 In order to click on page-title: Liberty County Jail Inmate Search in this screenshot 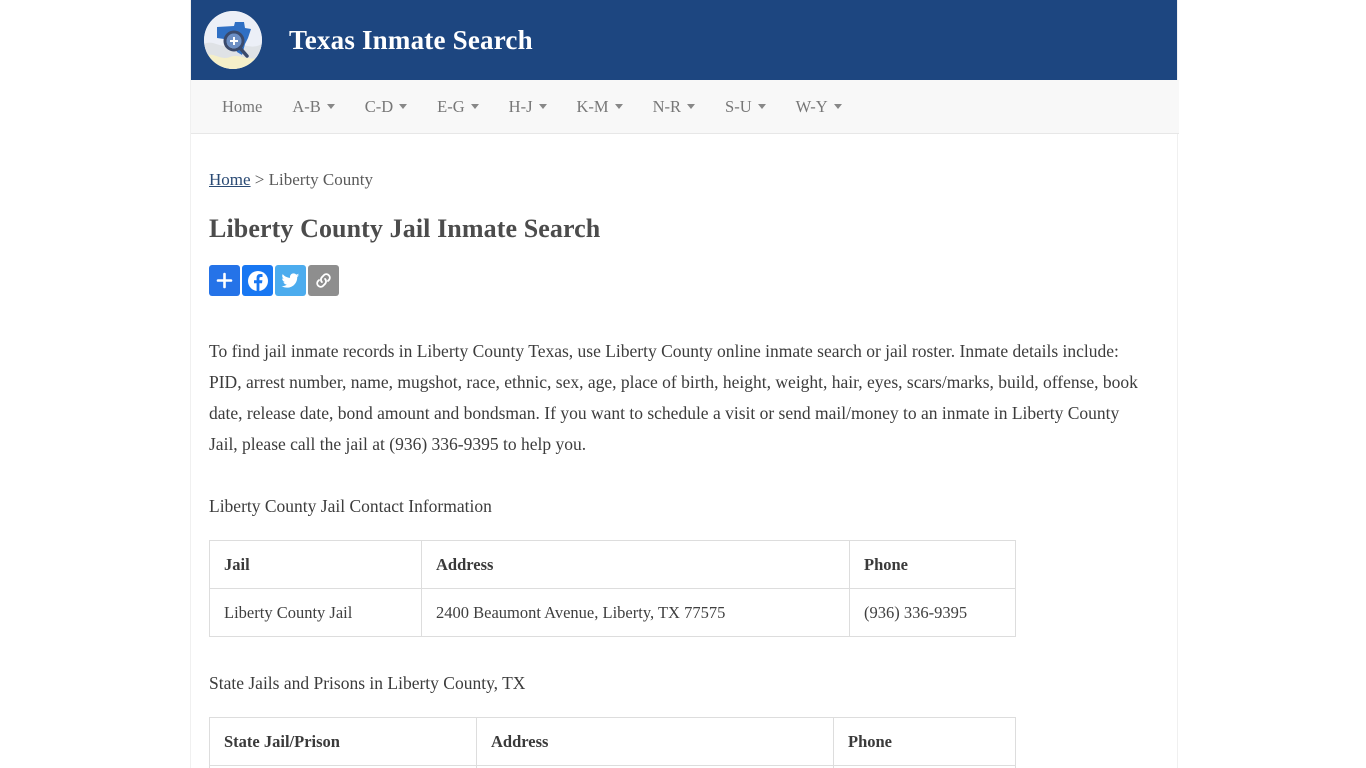, I will do `click(405, 228)`.